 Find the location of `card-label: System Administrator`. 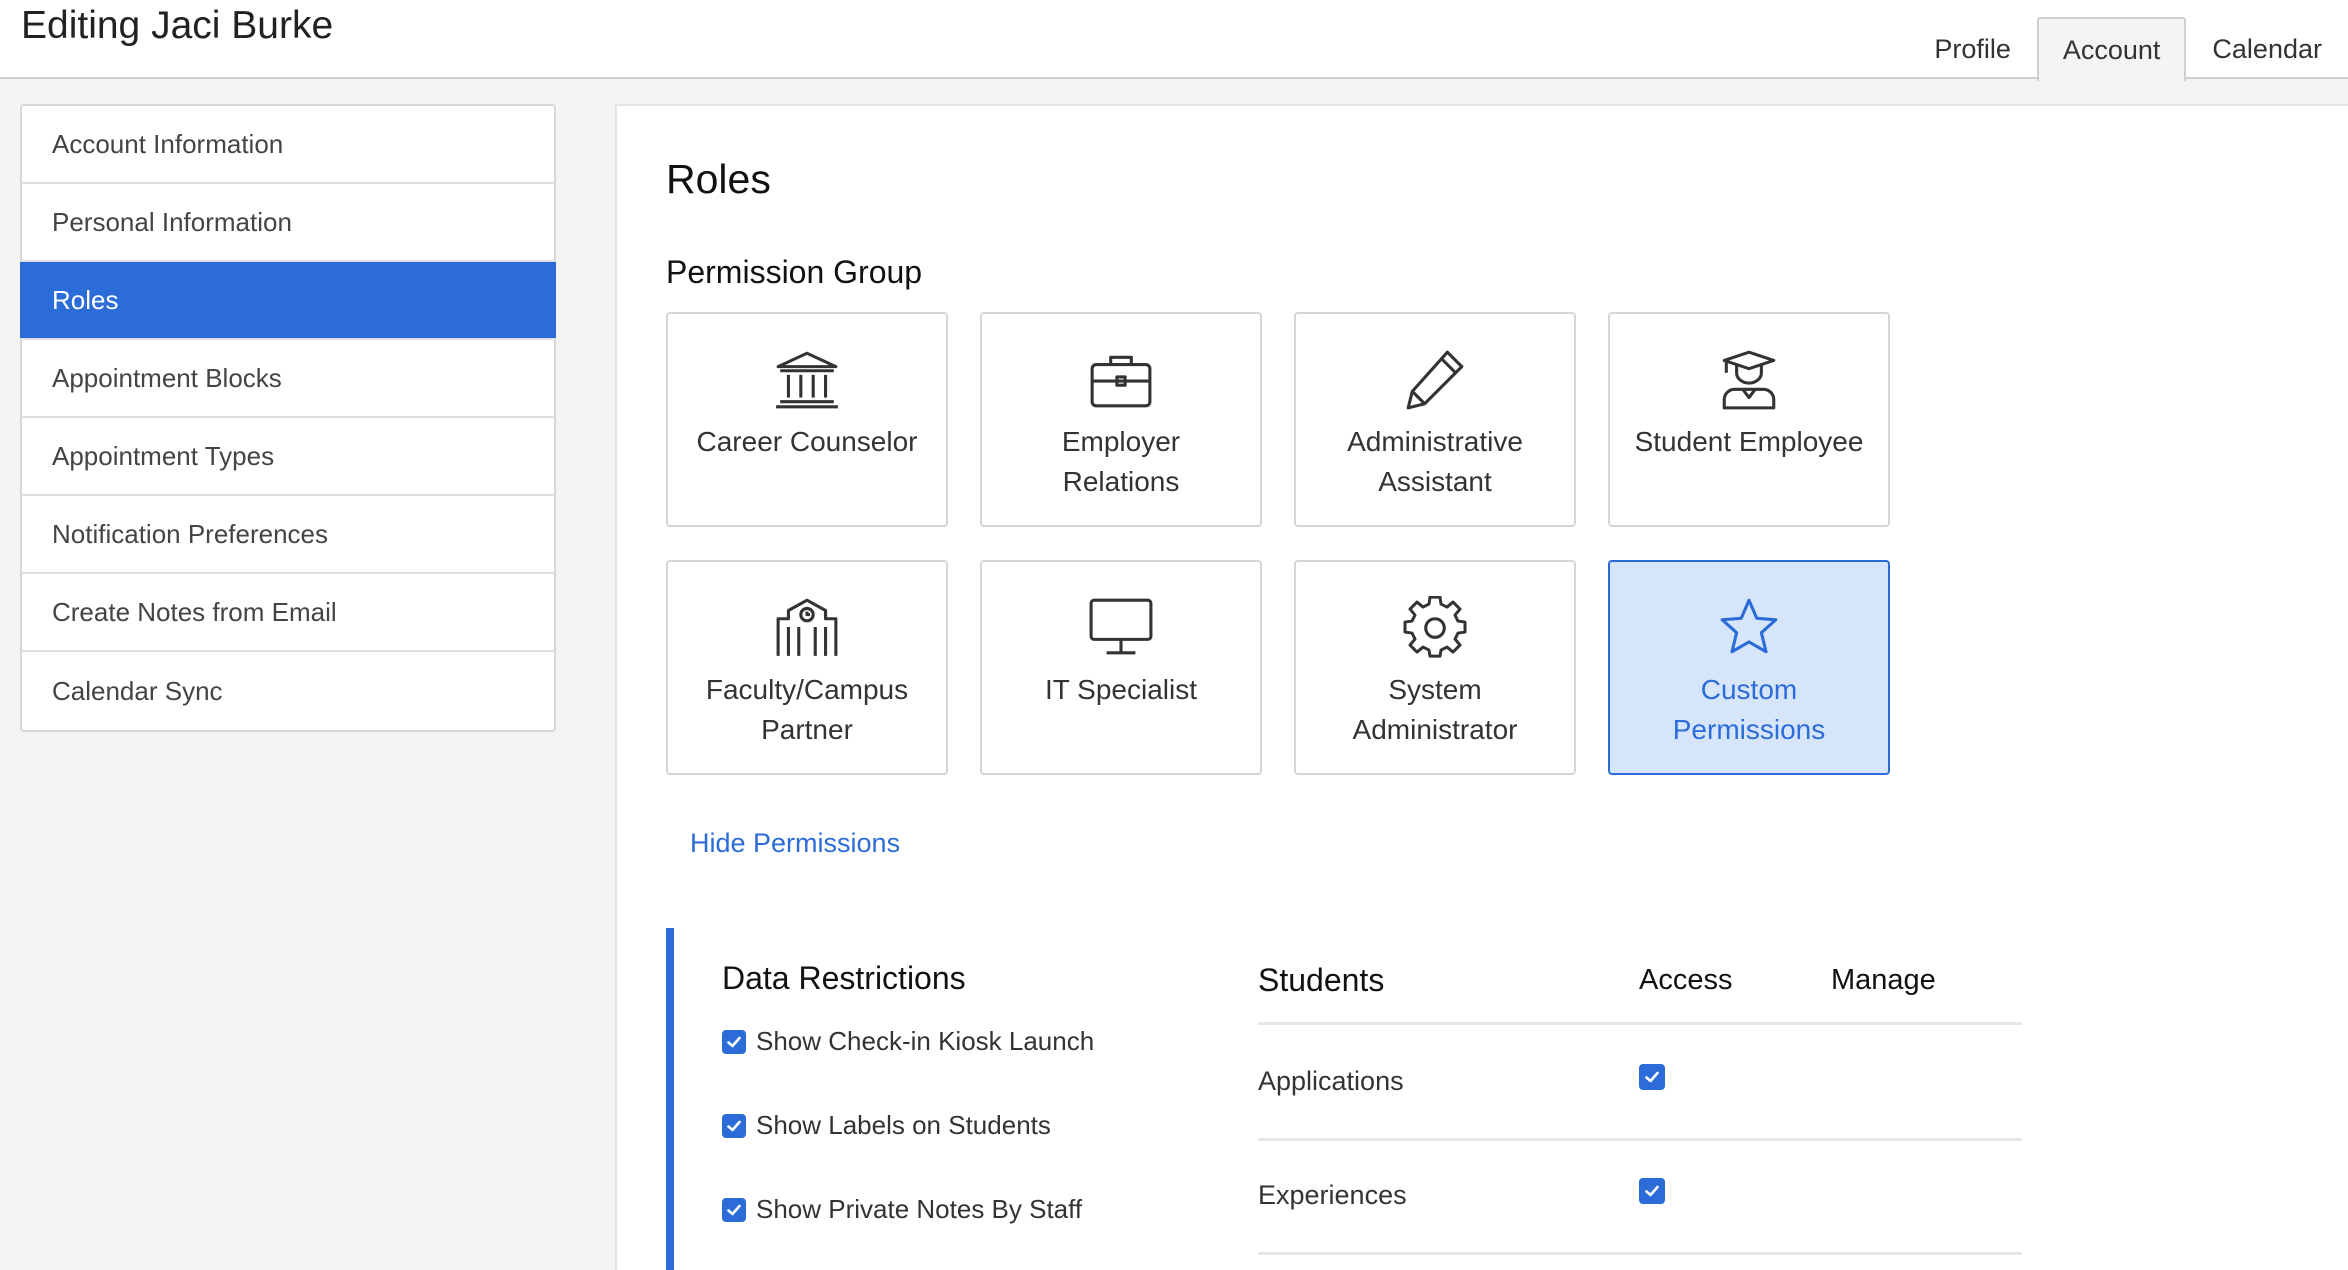

card-label: System Administrator is located at coordinates (1435, 709).